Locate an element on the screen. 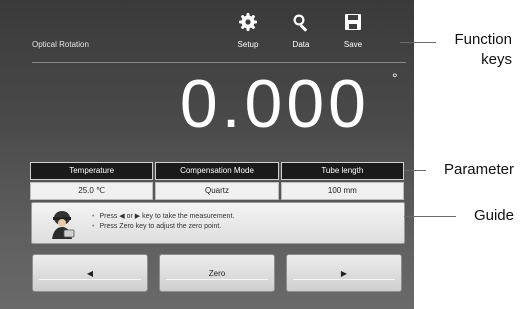 Image resolution: width=520 pixels, height=309 pixels. measure-left-button: ◀ is located at coordinates (90, 273).